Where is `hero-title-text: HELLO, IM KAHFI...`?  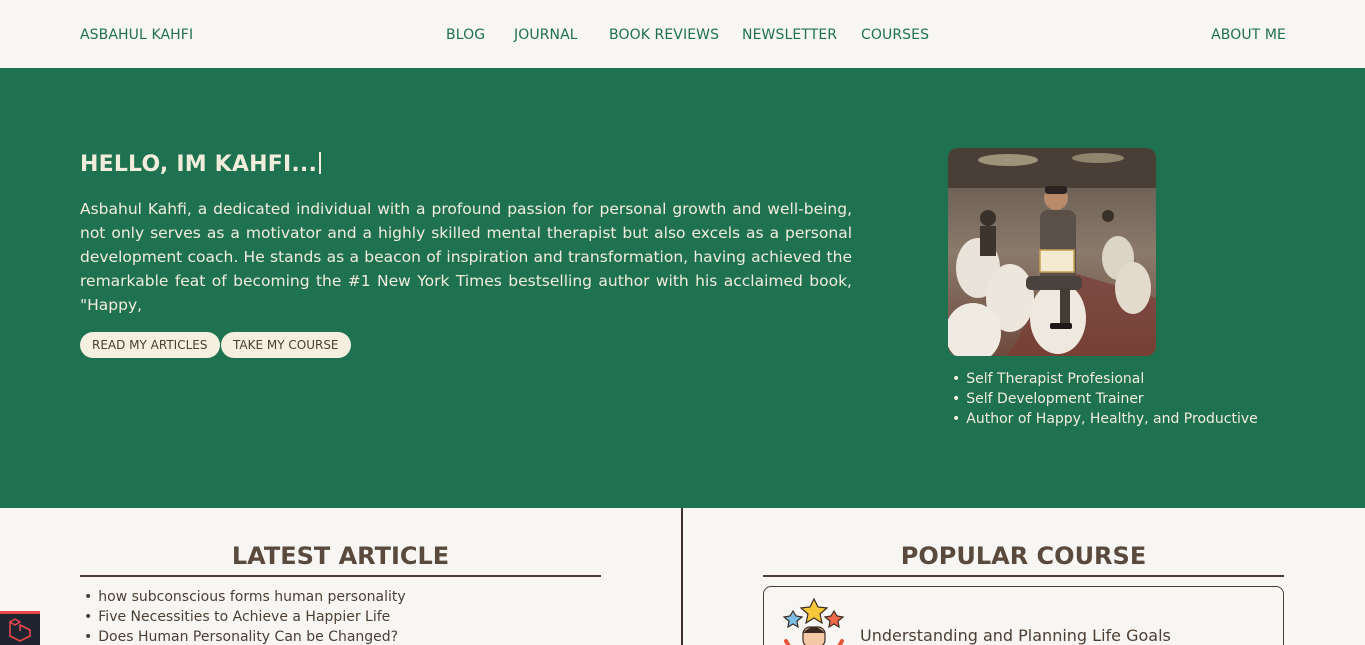
hero-title-text: HELLO, IM KAHFI... is located at coordinates (199, 164).